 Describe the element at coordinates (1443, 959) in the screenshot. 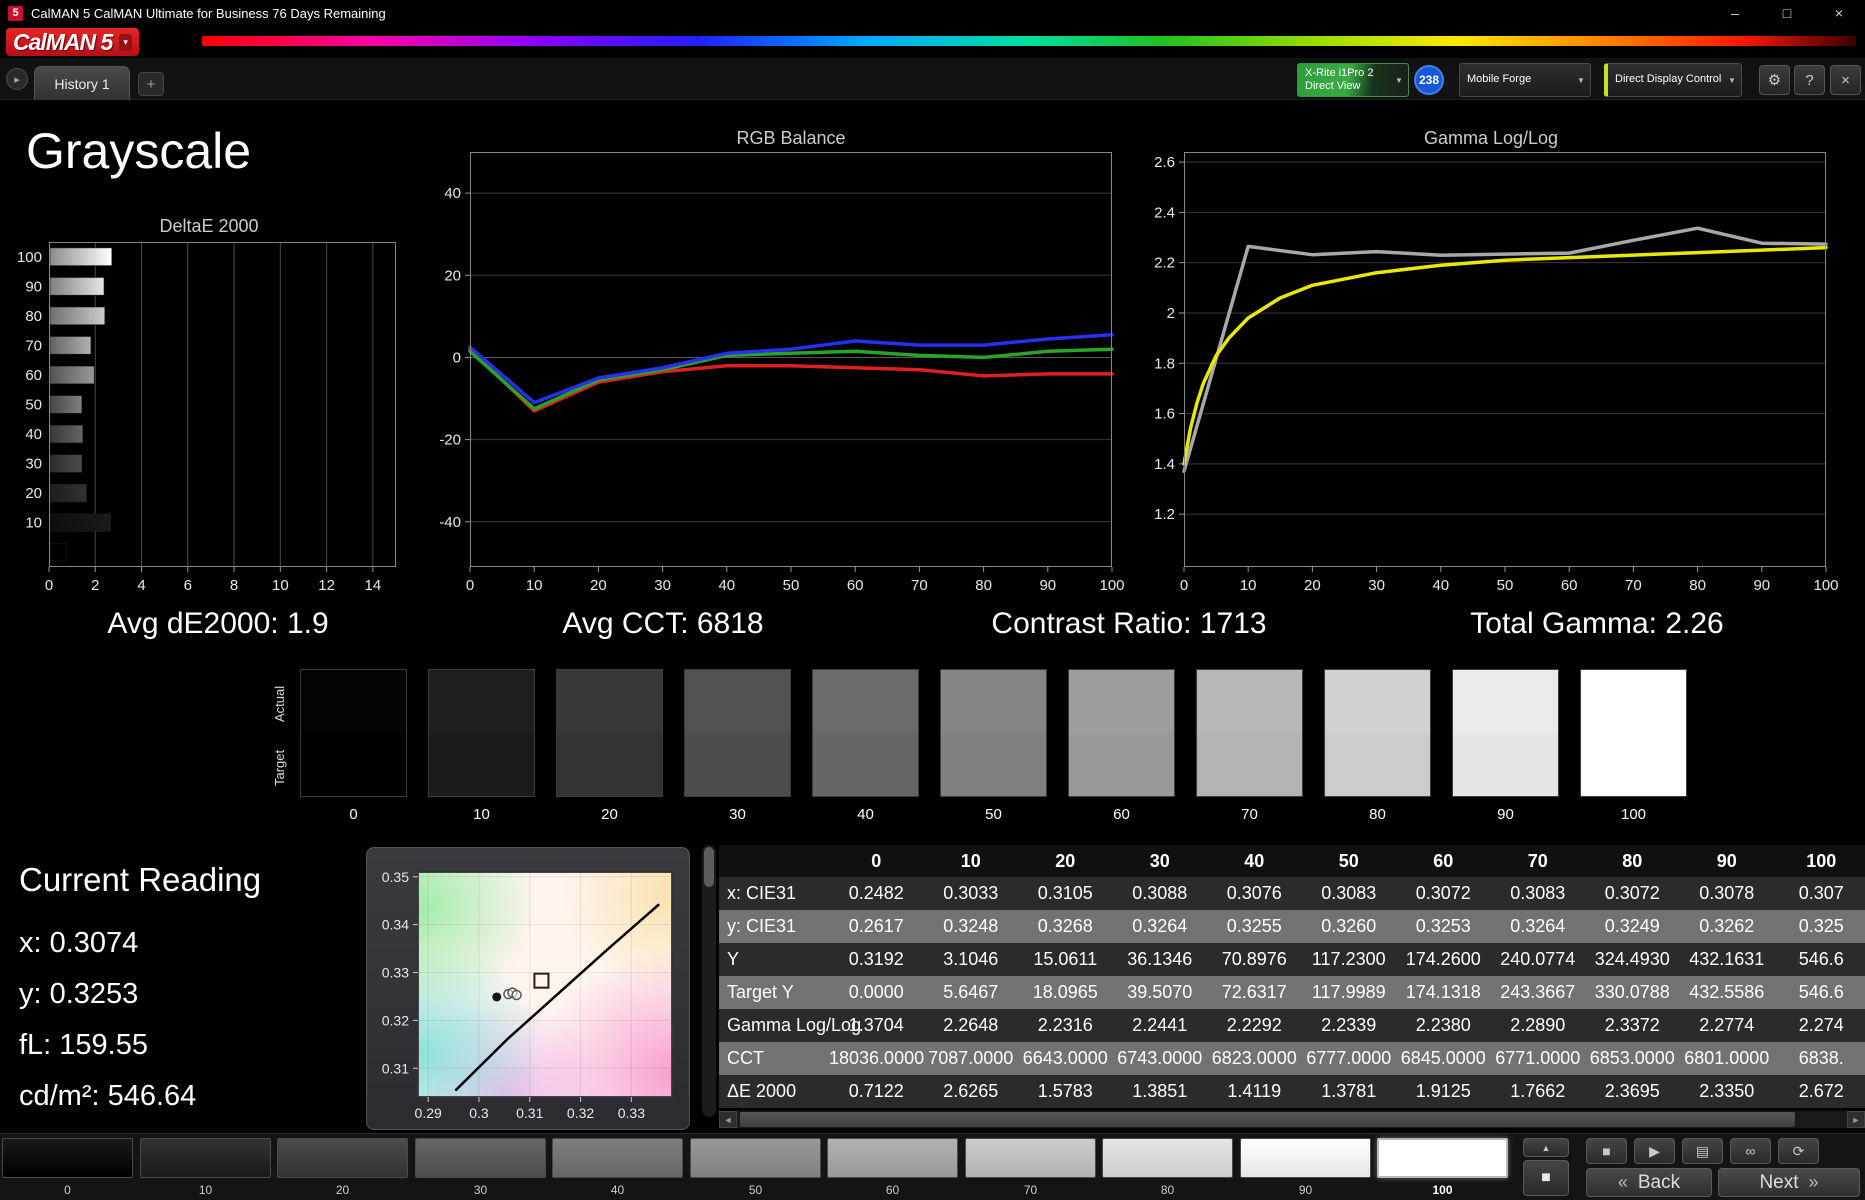

I see `table-cell: 174.2600` at that location.